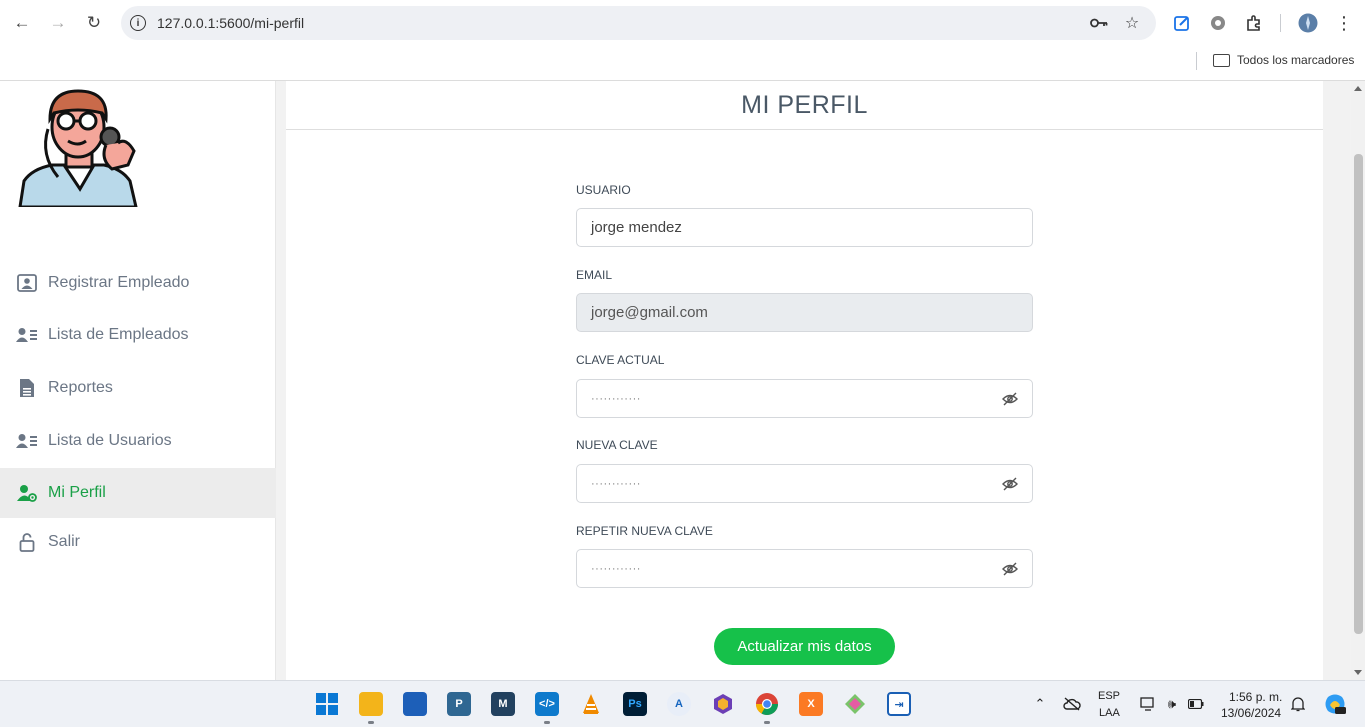 Image resolution: width=1365 pixels, height=727 pixels. What do you see at coordinates (804, 227) in the screenshot?
I see `usuario-input: jorge mendez` at bounding box center [804, 227].